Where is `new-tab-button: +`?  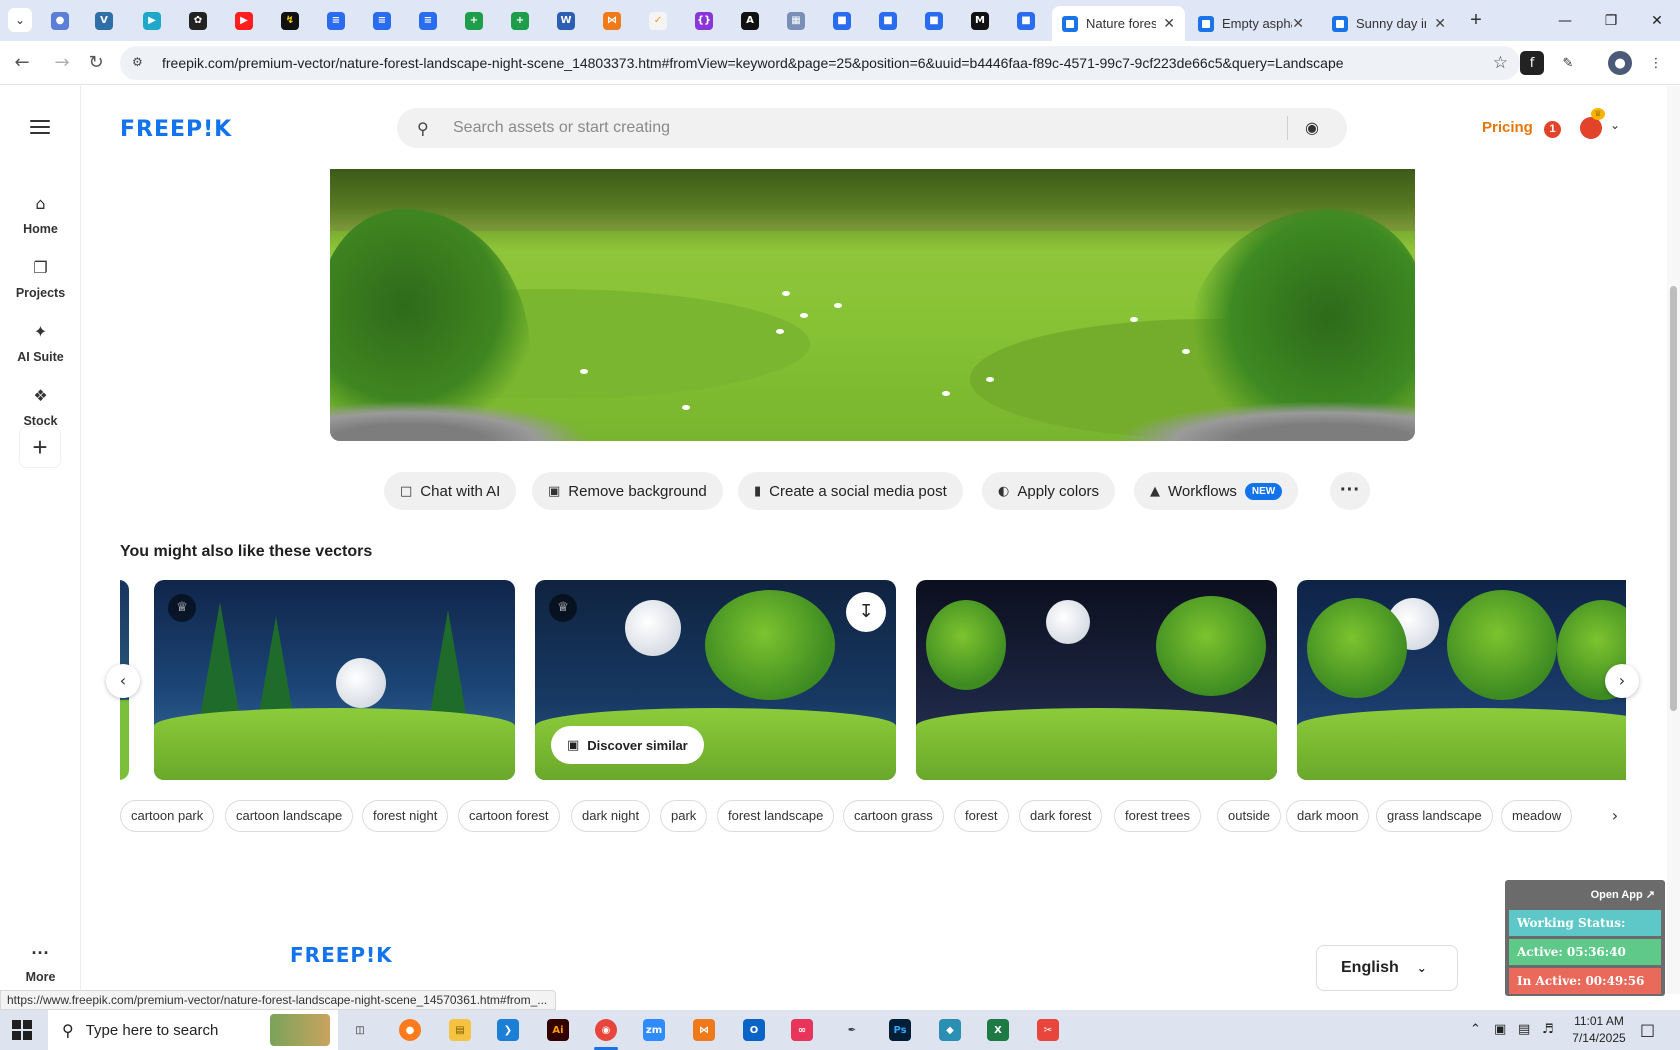
new-tab-button: + is located at coordinates (1476, 20).